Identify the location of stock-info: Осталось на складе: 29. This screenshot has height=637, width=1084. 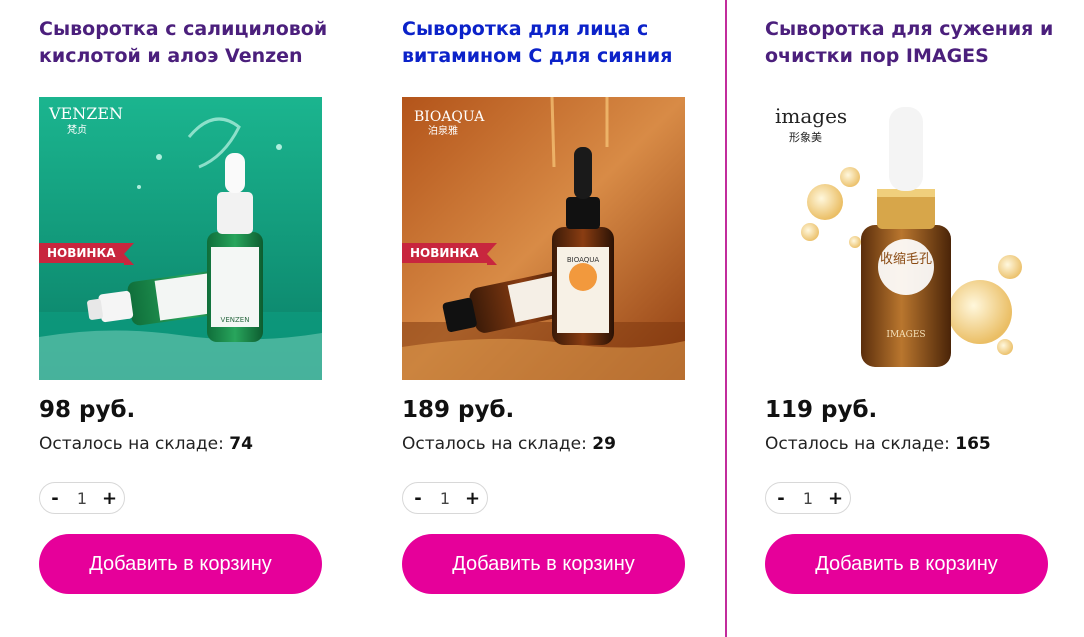
(509, 444).